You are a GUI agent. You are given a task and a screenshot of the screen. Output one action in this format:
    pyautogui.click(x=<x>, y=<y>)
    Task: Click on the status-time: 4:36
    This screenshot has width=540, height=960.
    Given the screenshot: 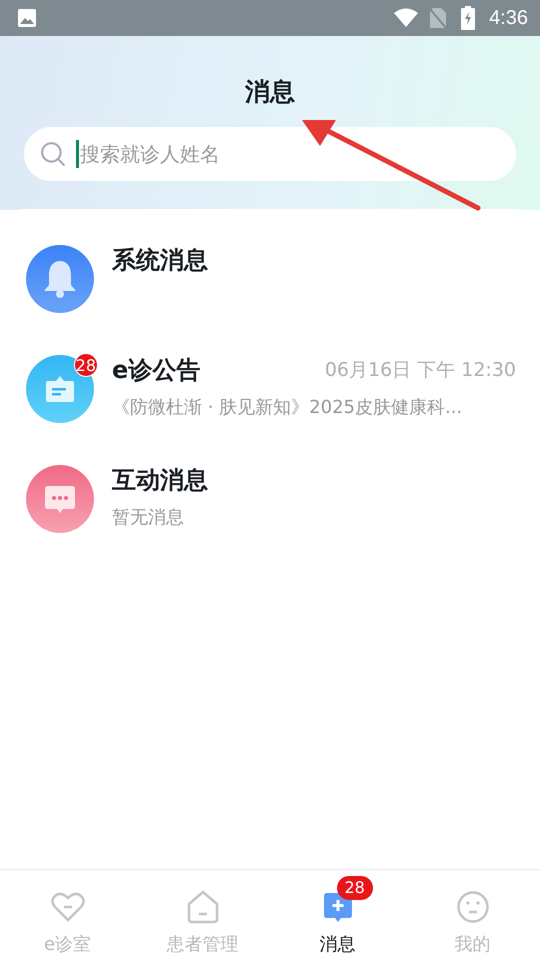 What is the action you would take?
    pyautogui.click(x=508, y=18)
    